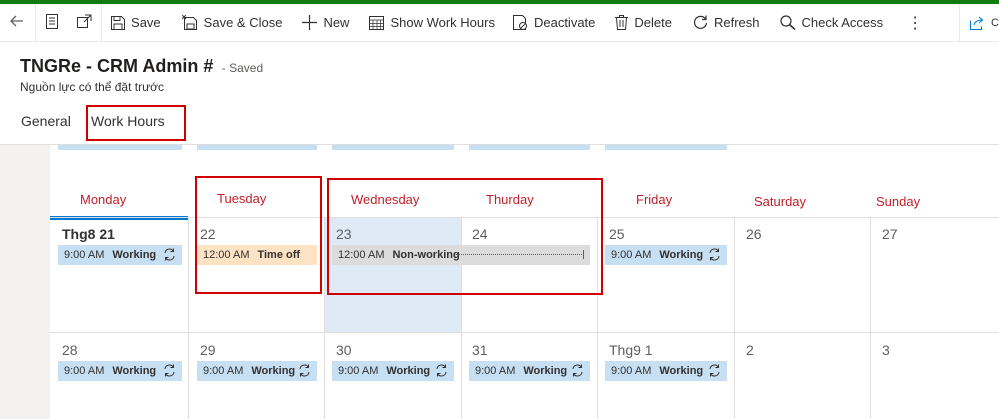 The height and width of the screenshot is (419, 999). What do you see at coordinates (117, 66) in the screenshot?
I see `record-title: TNGRe - CRM Admin #` at bounding box center [117, 66].